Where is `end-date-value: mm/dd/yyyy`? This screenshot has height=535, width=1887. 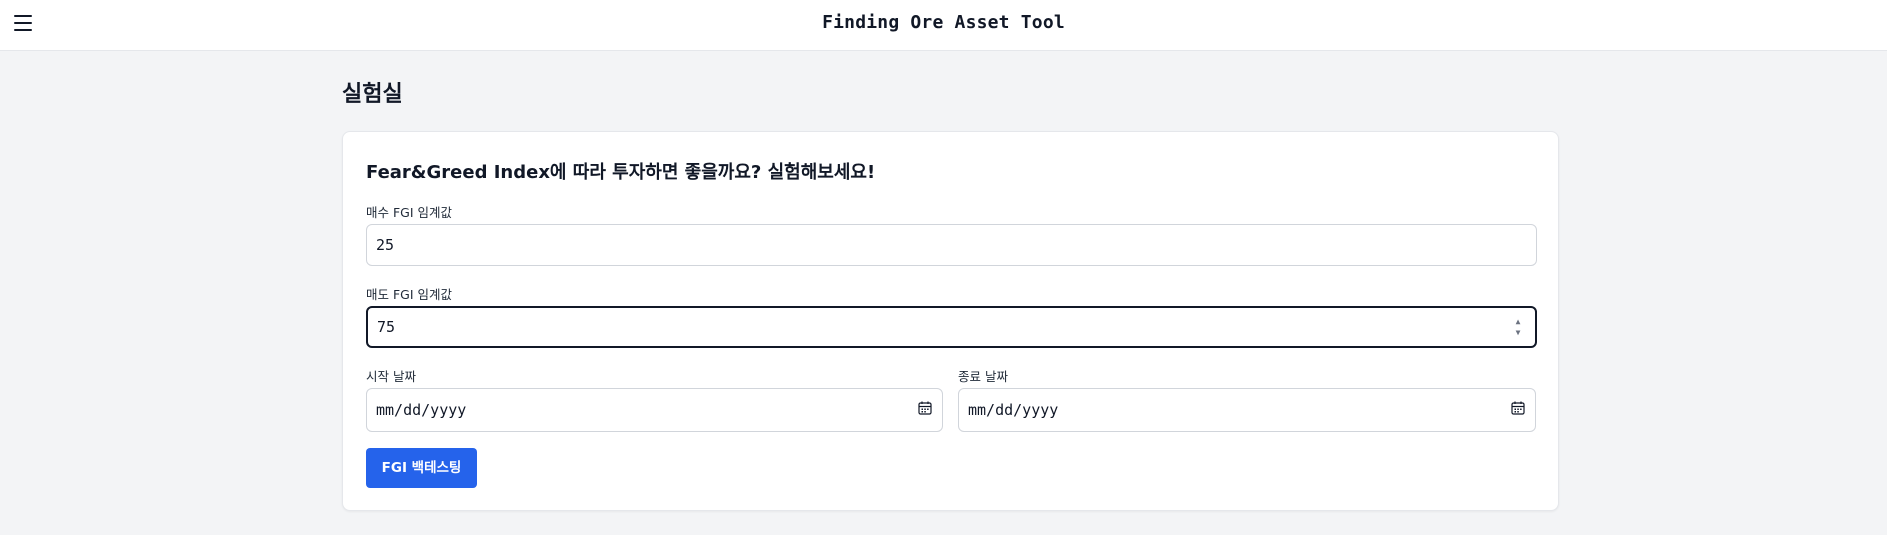
end-date-value: mm/dd/yyyy is located at coordinates (1013, 410).